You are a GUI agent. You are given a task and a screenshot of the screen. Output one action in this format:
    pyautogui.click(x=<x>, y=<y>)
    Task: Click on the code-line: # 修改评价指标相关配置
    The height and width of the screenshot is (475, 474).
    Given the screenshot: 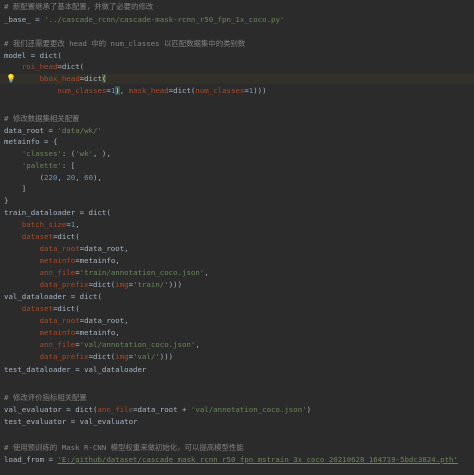 What is the action you would take?
    pyautogui.click(x=237, y=398)
    